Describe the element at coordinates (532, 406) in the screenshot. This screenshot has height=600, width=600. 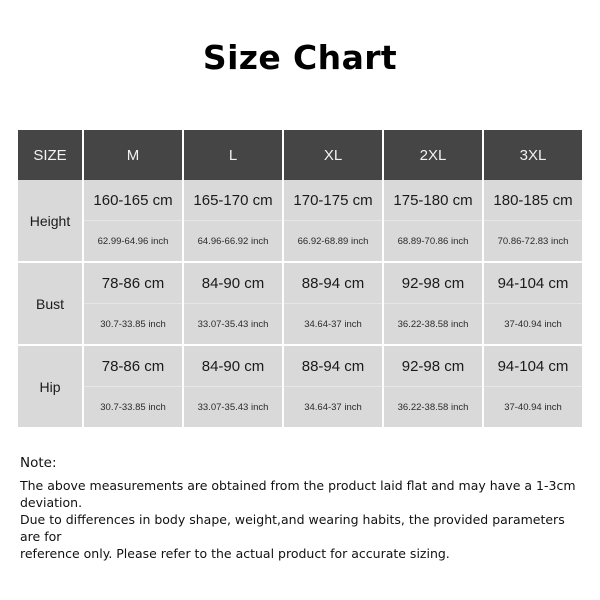
I see `cell-hip-3xl-inch: 37-40.94 inch` at that location.